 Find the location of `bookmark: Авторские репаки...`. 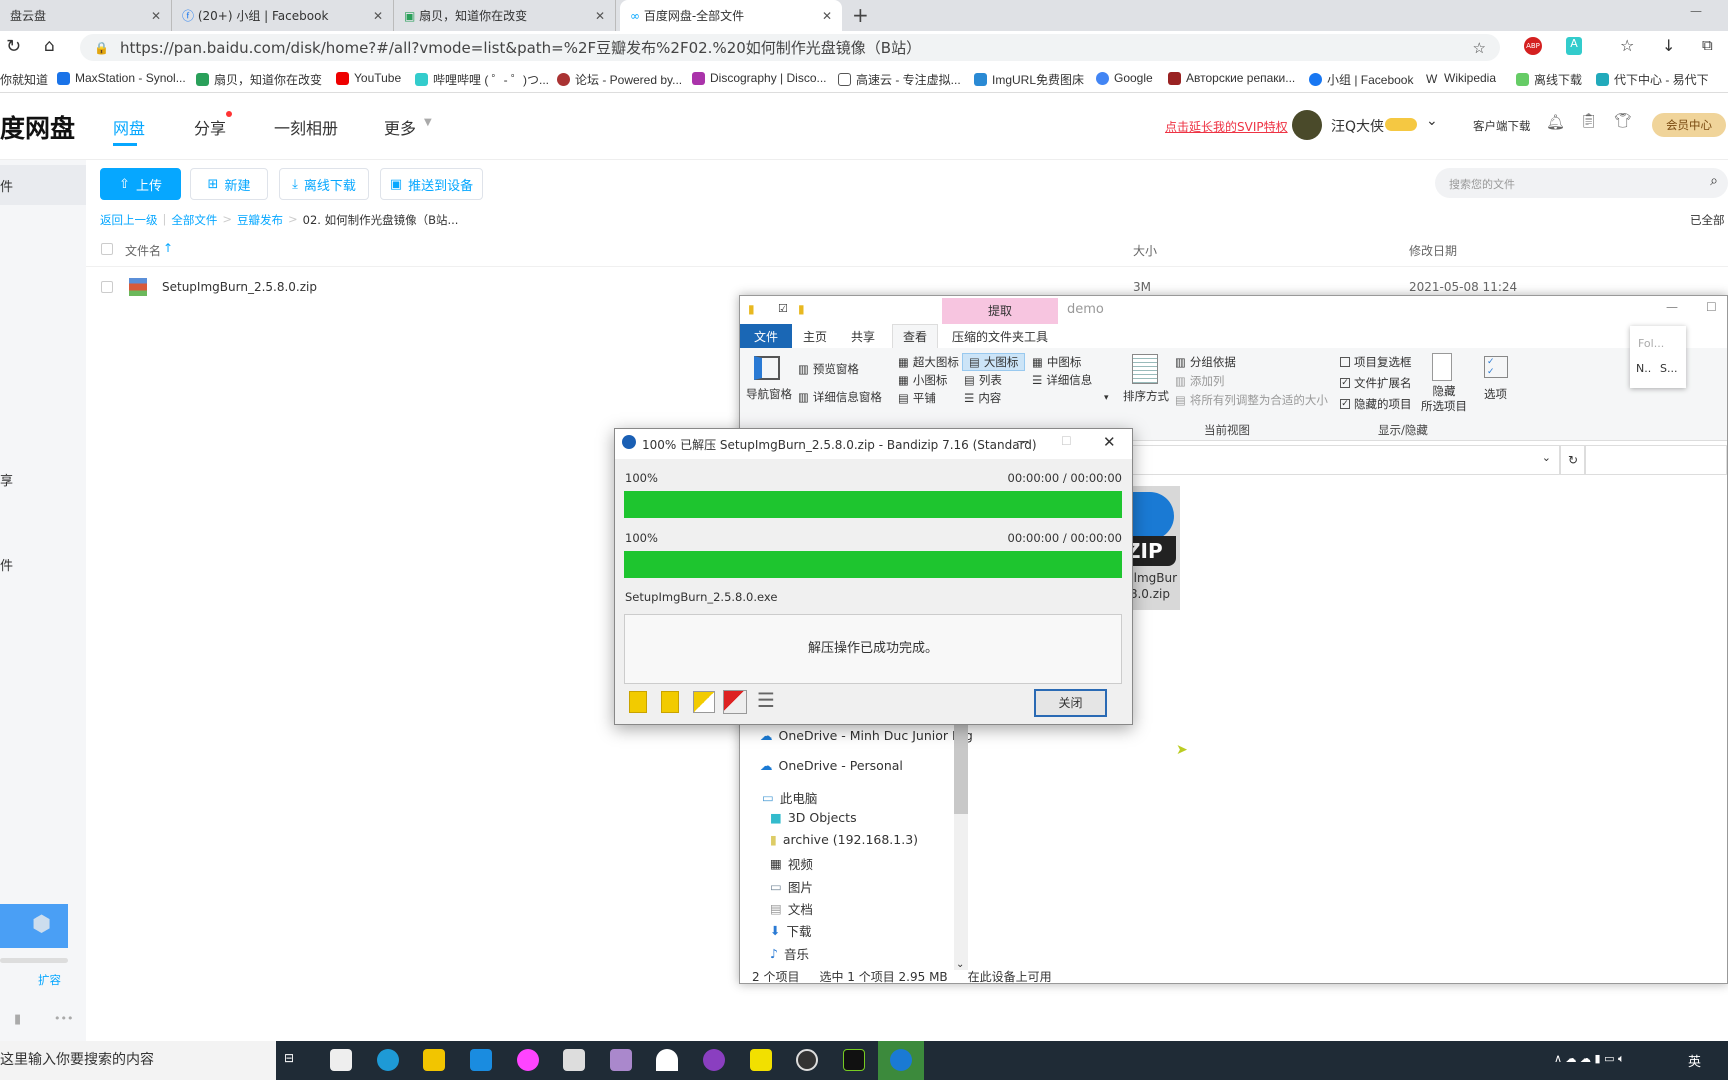

bookmark: Авторские репаки... is located at coordinates (1231, 78).